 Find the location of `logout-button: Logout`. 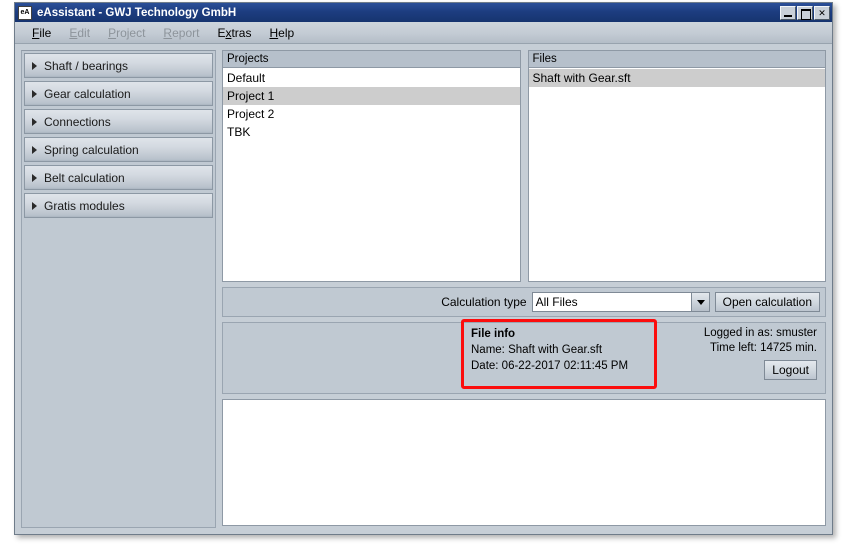

logout-button: Logout is located at coordinates (790, 370).